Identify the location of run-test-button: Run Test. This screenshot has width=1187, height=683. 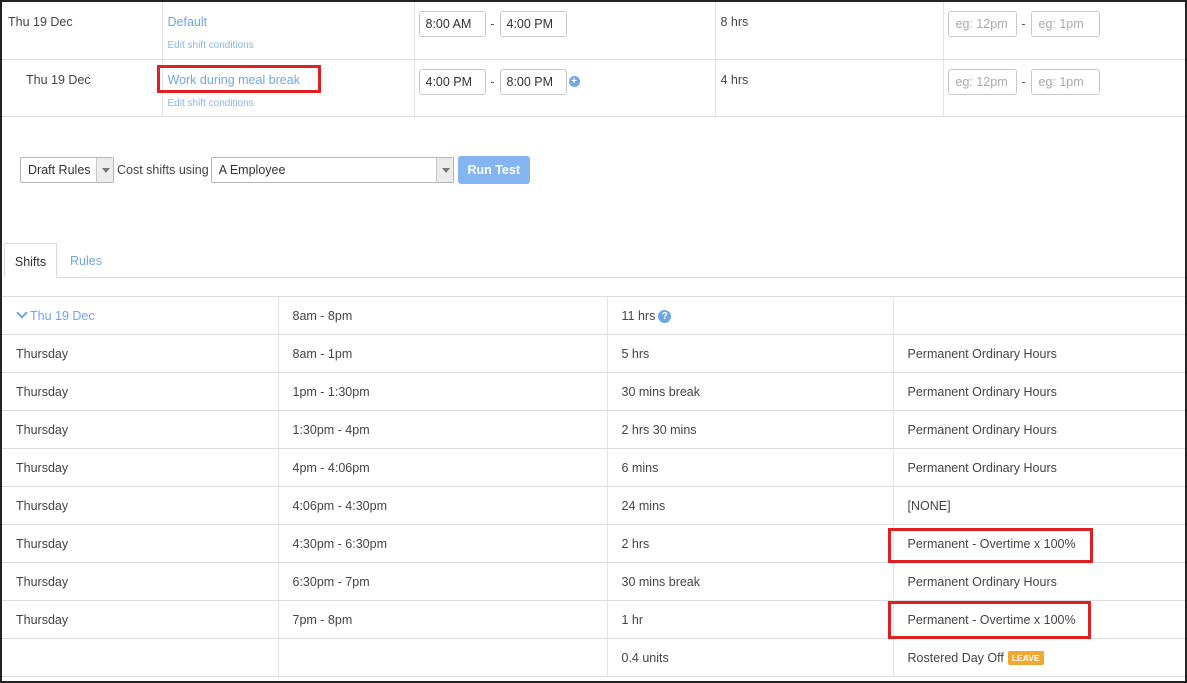
(493, 170).